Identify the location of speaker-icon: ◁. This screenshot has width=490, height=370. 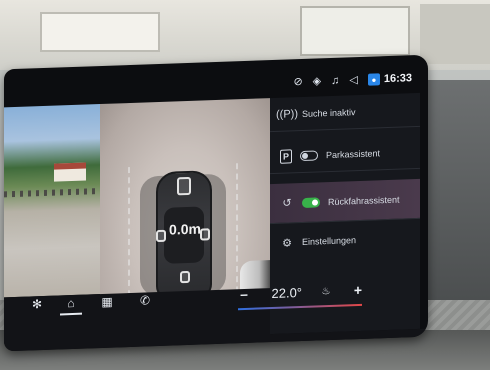
(353, 79).